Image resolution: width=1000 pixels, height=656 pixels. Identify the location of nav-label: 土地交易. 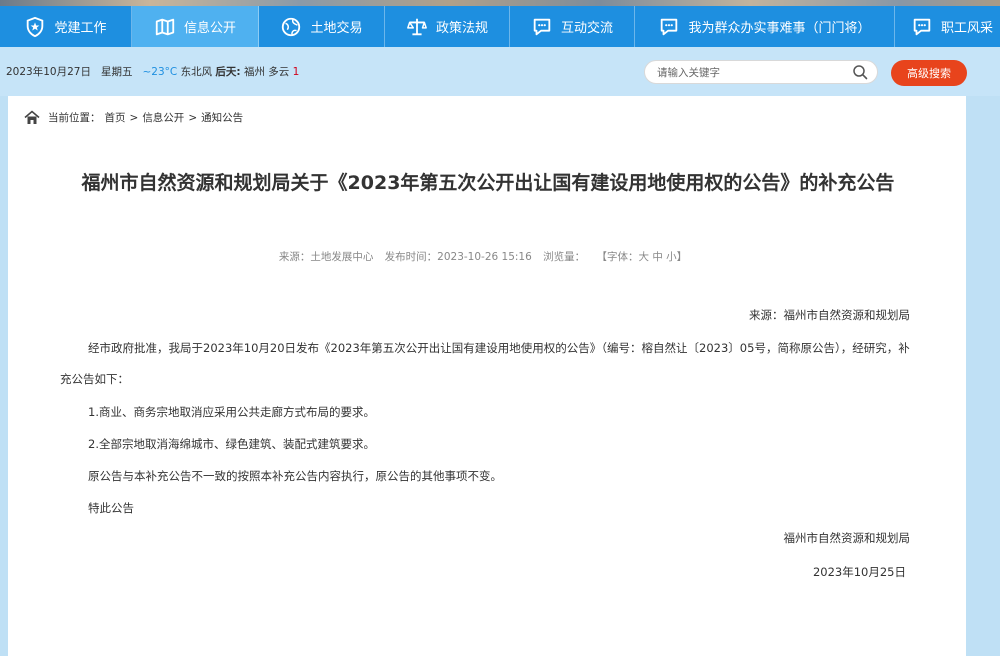
(336, 28).